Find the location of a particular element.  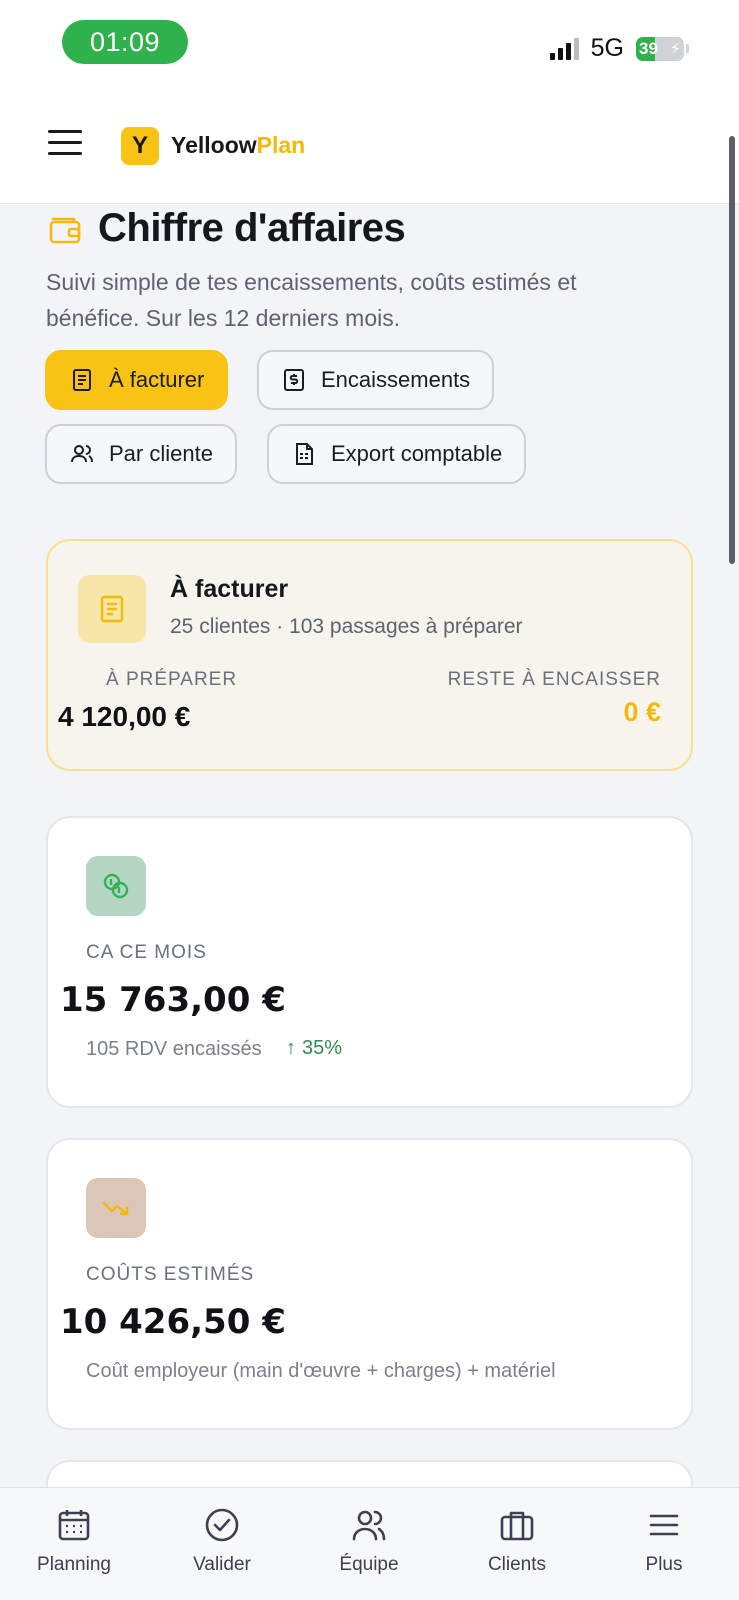

charging-bolt-icon: ⚡ is located at coordinates (675, 49).